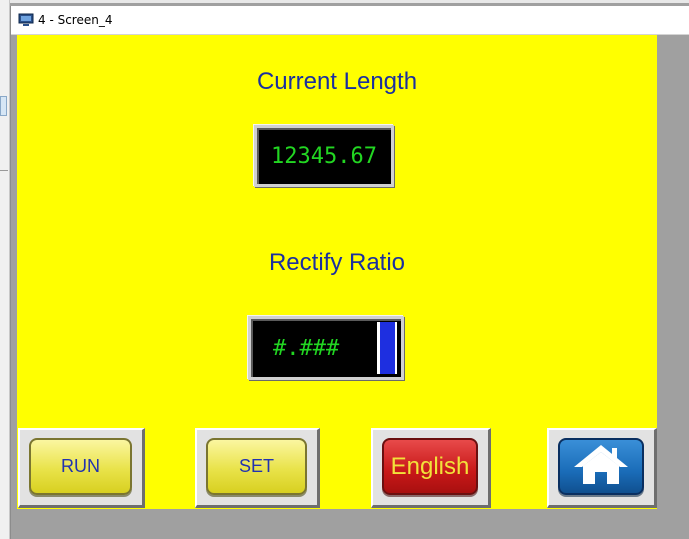  Describe the element at coordinates (387, 348) in the screenshot. I see `input-cursor-bar` at that location.